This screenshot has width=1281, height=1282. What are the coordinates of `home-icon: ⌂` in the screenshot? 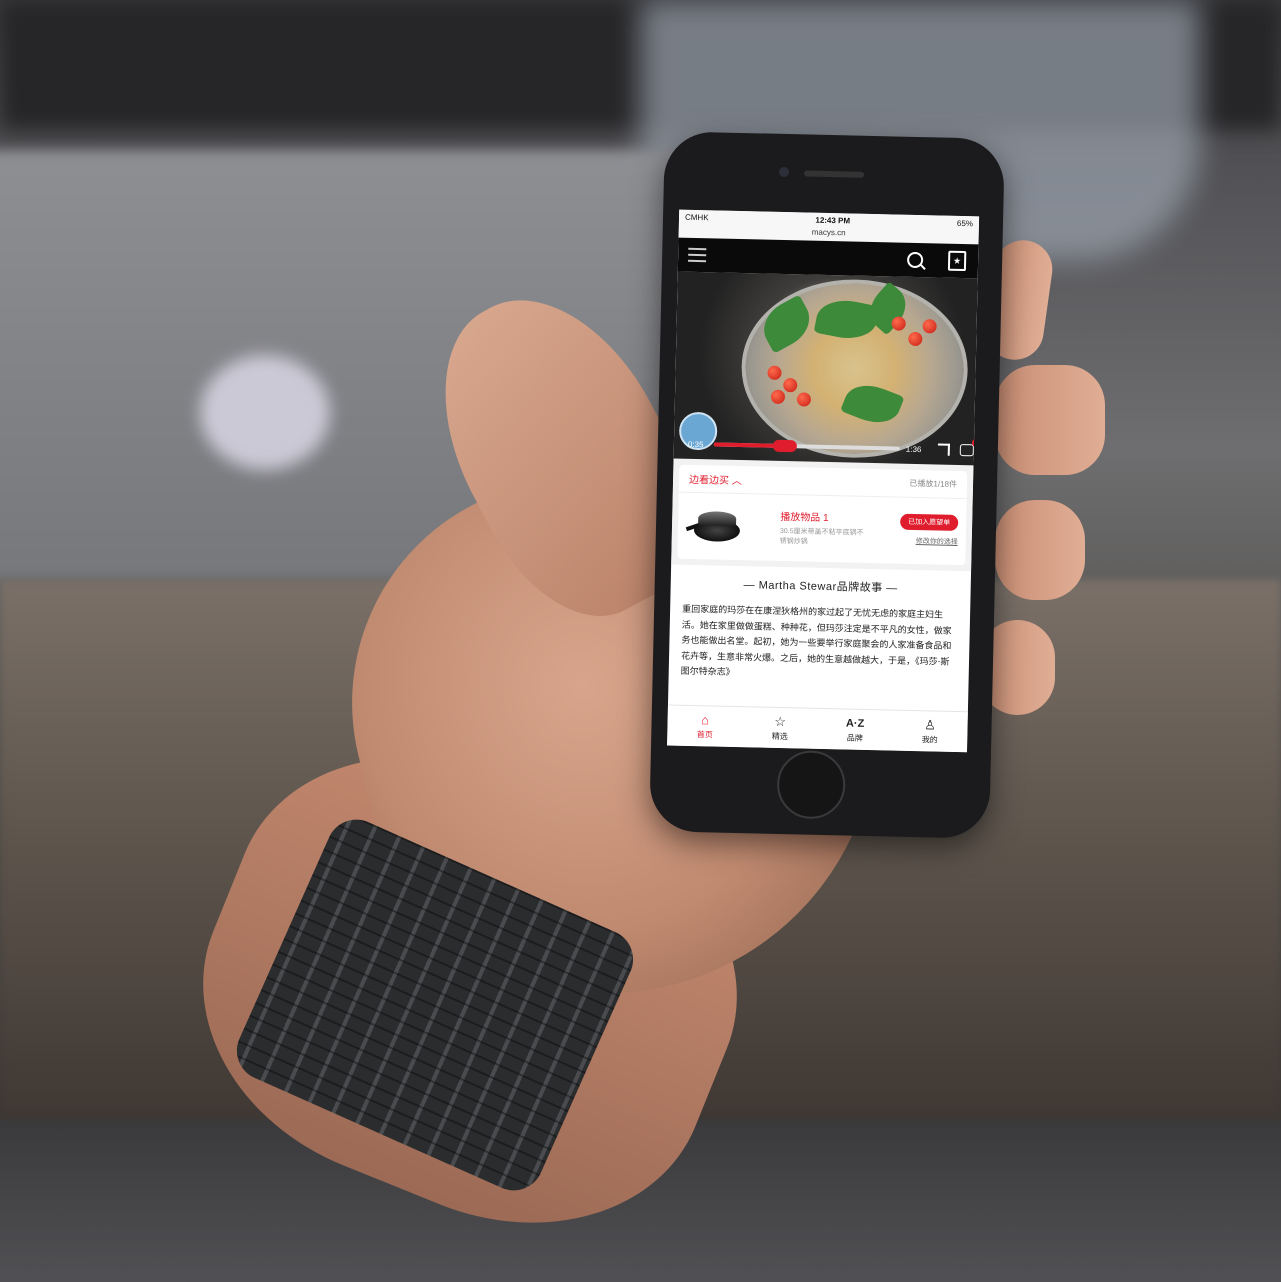 It's located at (705, 719).